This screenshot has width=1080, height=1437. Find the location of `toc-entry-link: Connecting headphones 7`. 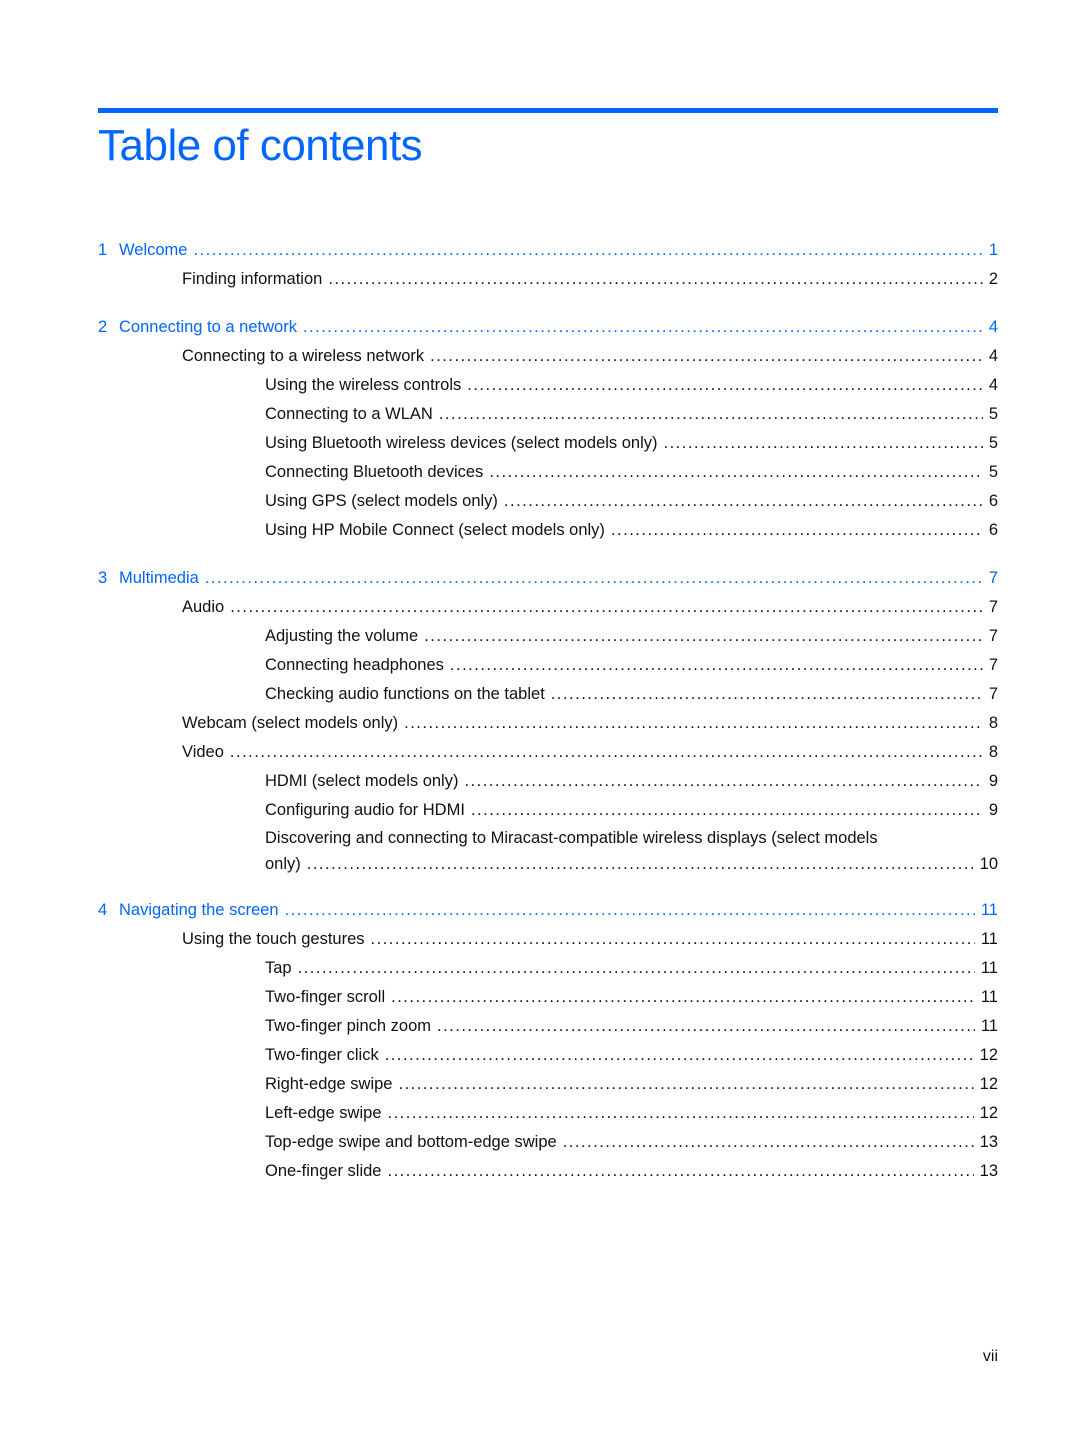

toc-entry-link: Connecting headphones 7 is located at coordinates (548, 665).